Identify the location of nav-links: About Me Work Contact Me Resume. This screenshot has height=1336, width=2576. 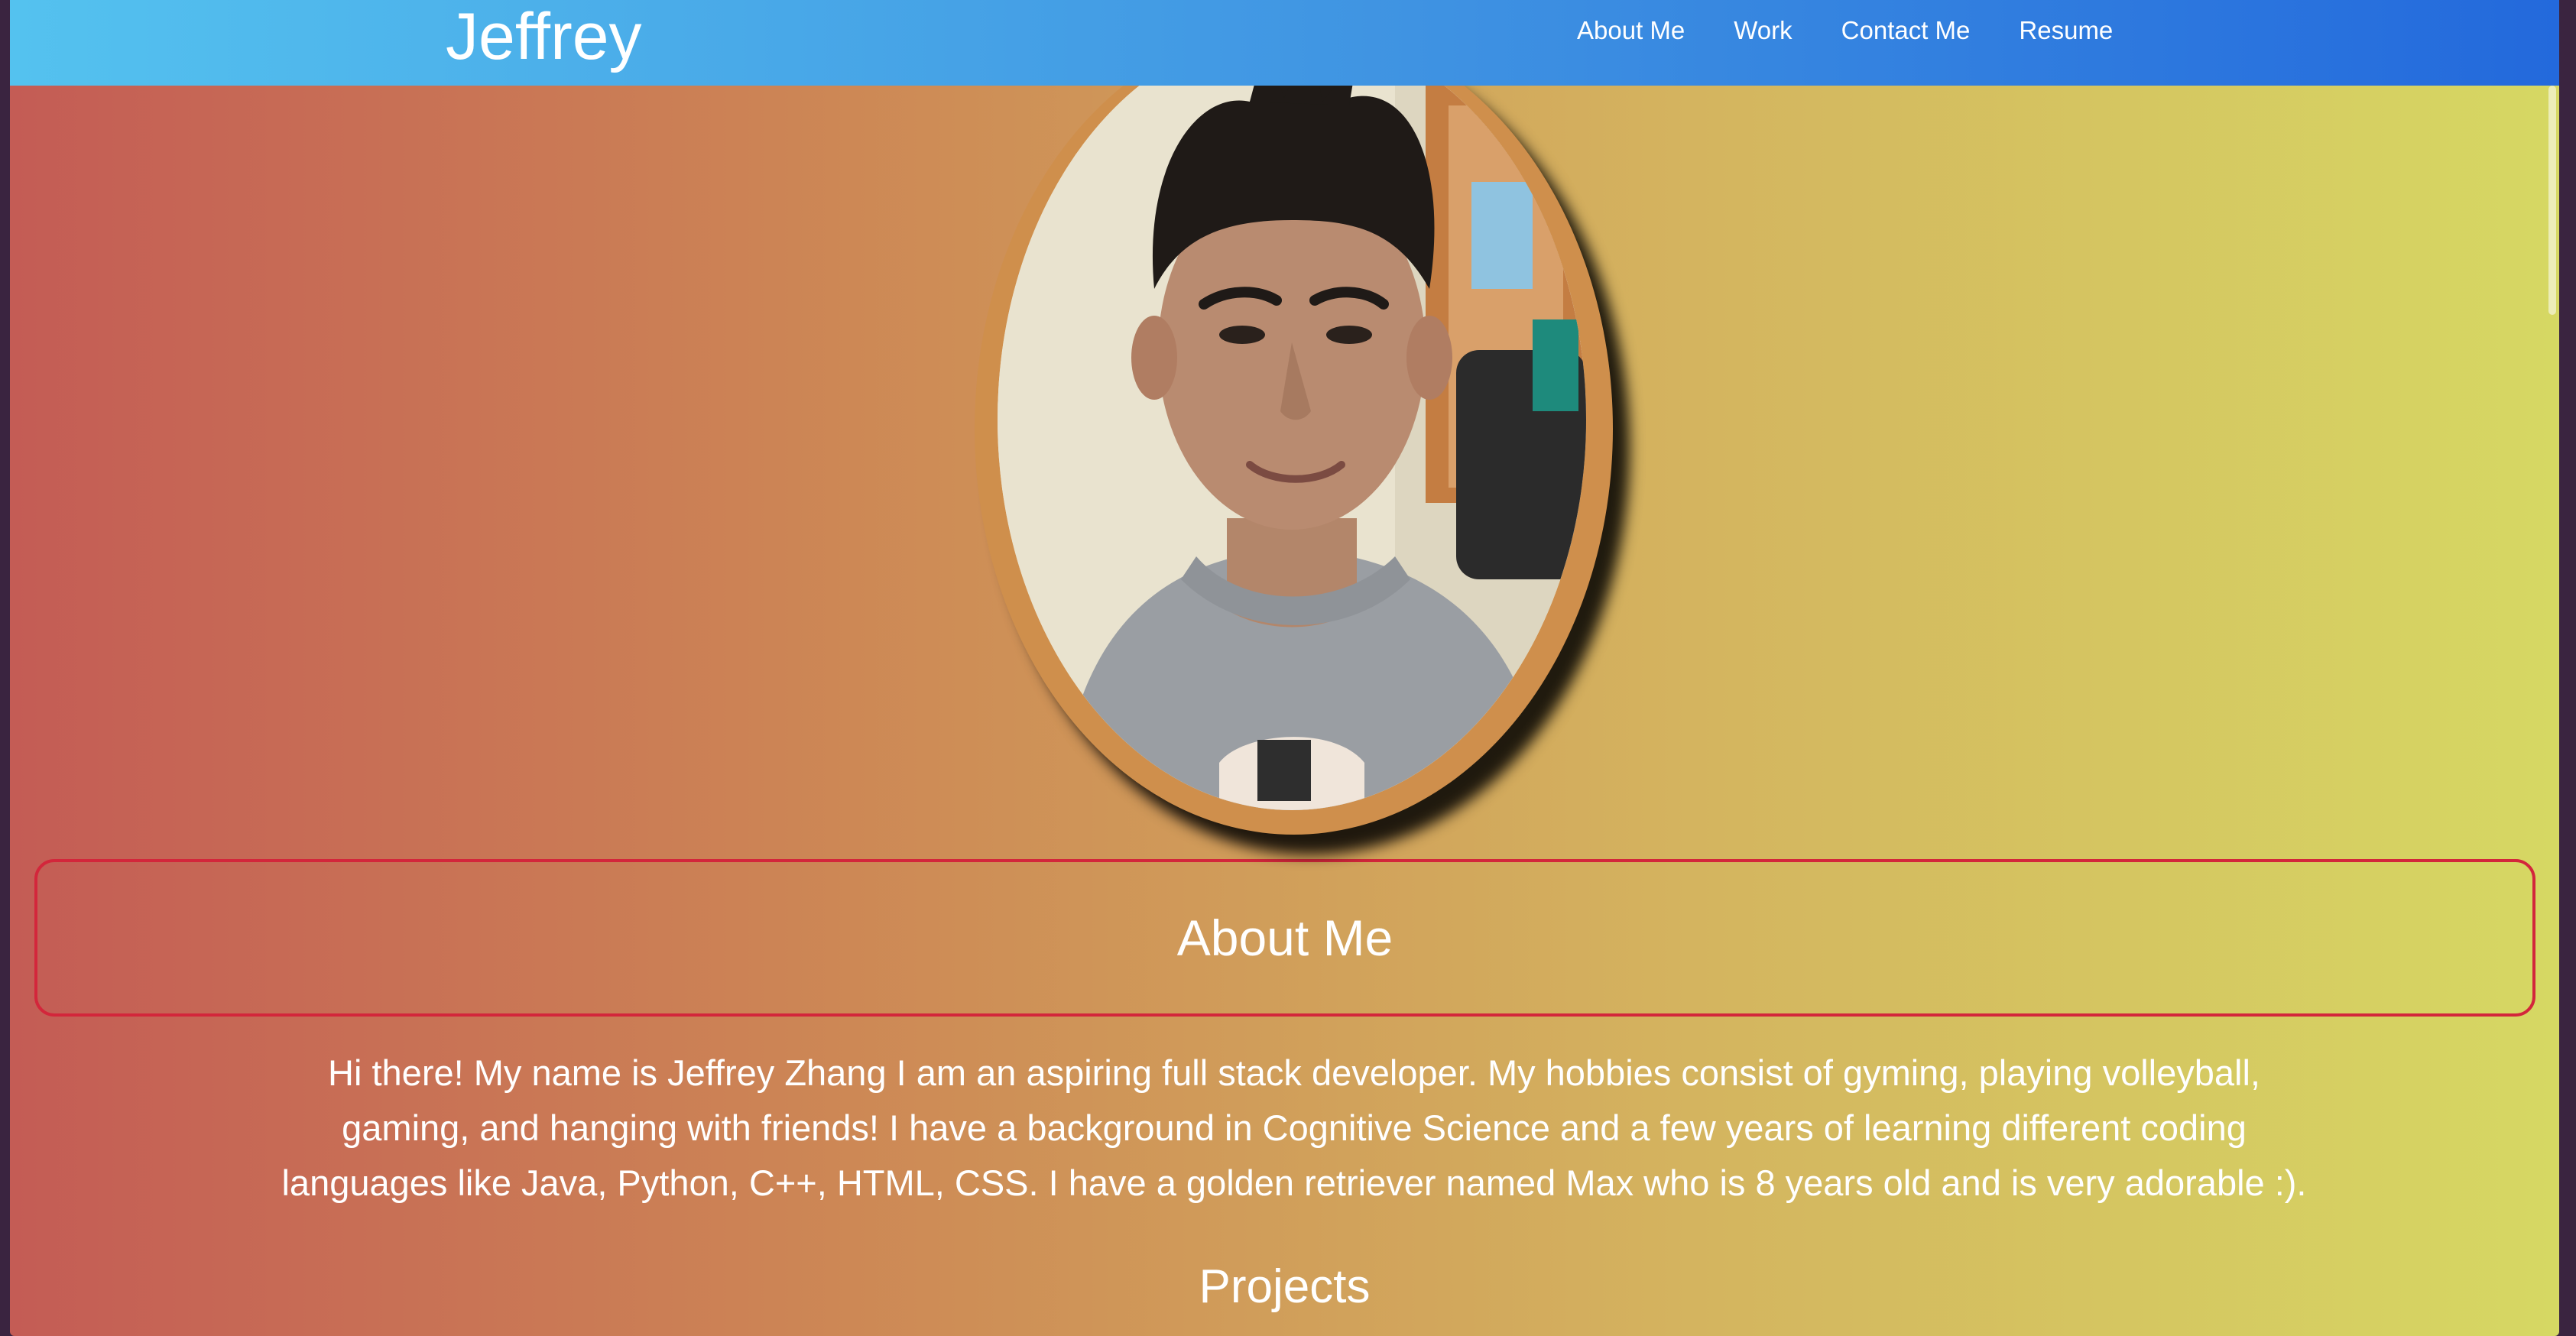
(1869, 30).